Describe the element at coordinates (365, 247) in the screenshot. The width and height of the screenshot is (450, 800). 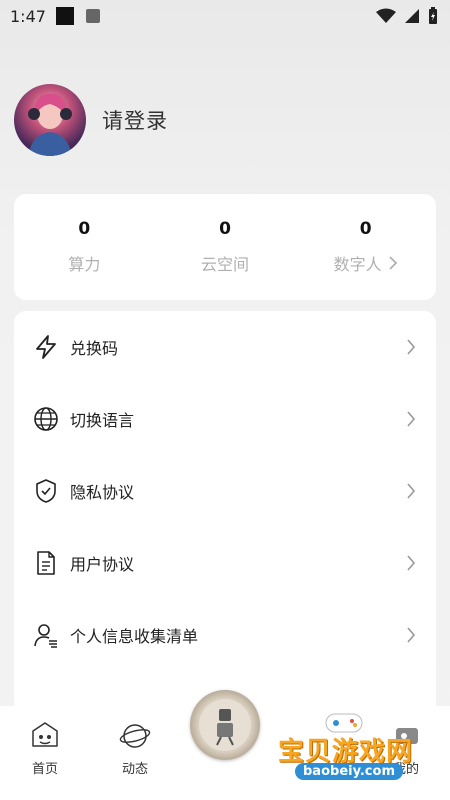
I see `stat-digital-human: 0 数字人` at that location.